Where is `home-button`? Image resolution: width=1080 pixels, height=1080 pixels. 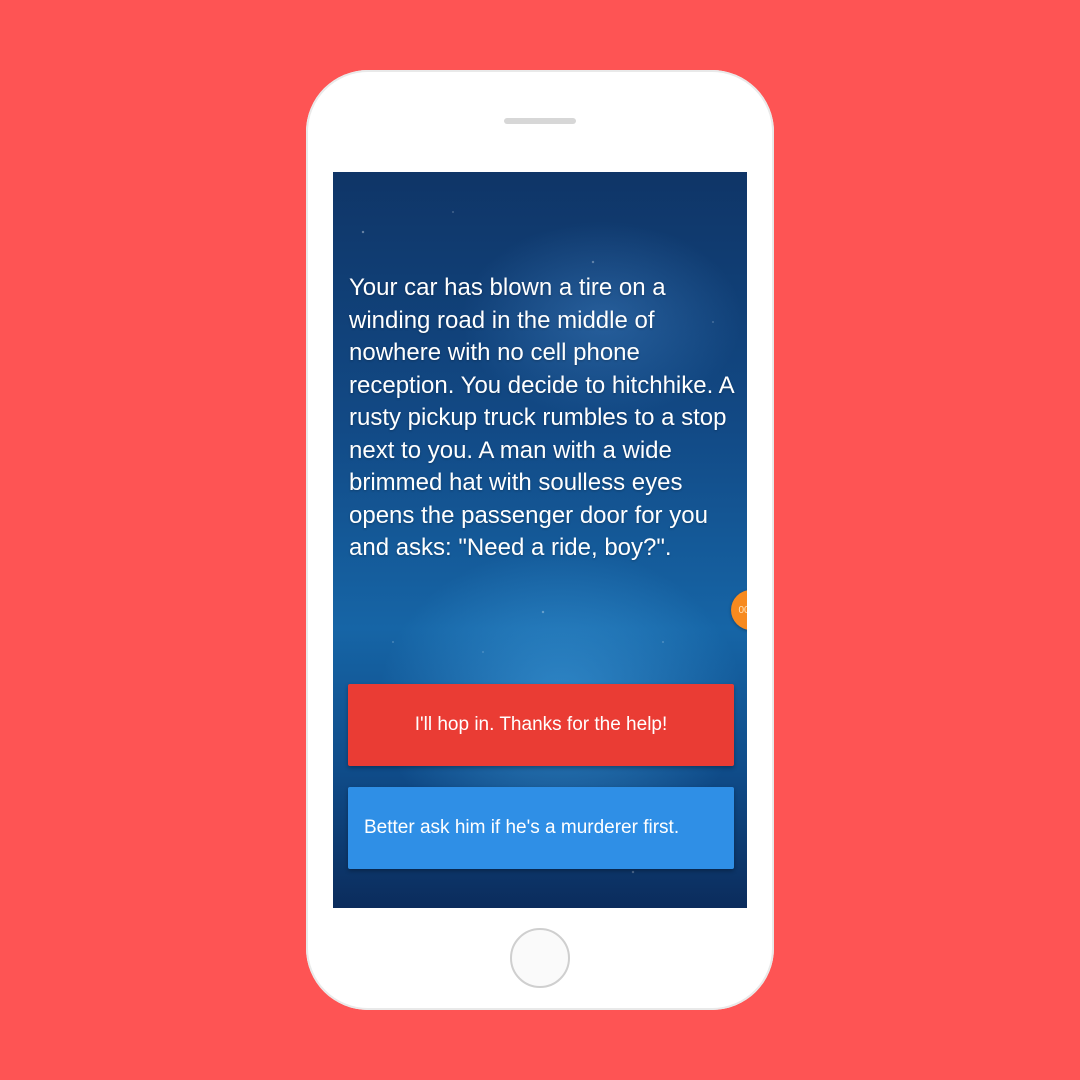
home-button is located at coordinates (540, 958).